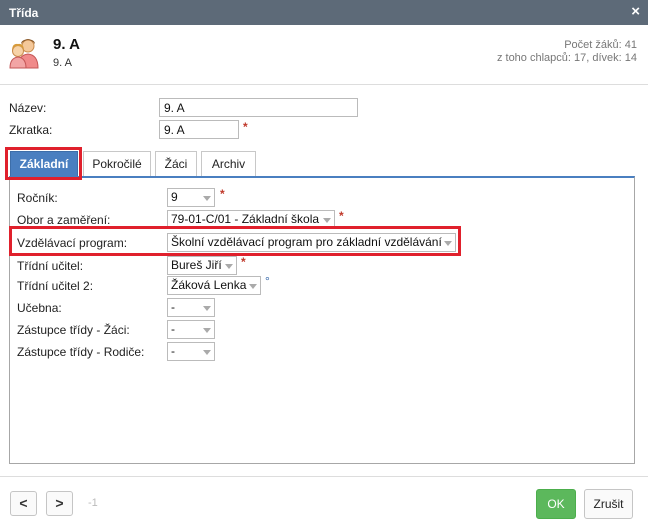 This screenshot has height=530, width=648. What do you see at coordinates (556, 504) in the screenshot?
I see `ok-button: OK` at bounding box center [556, 504].